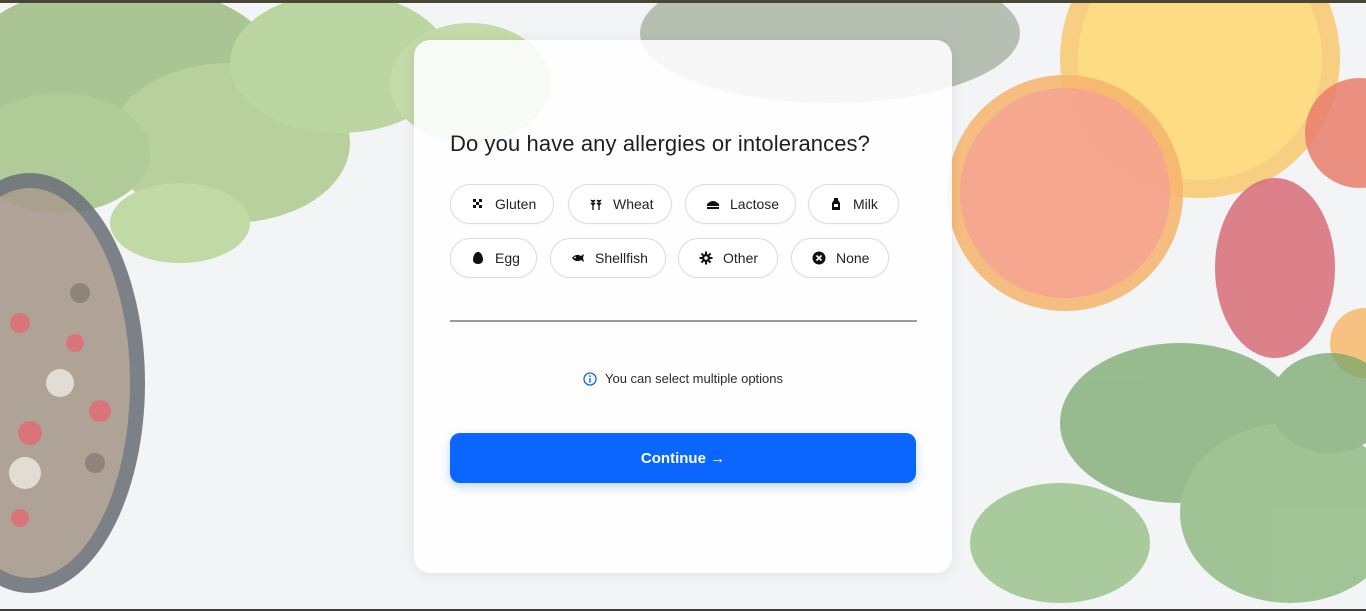  I want to click on option-label: Shellfish, so click(621, 258).